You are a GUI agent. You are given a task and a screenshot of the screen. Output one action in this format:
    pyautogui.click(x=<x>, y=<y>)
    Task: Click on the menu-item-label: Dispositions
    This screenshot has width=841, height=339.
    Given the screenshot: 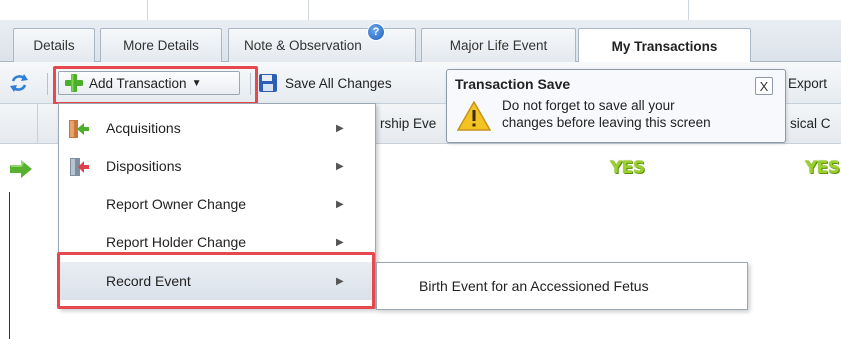 What is the action you would take?
    pyautogui.click(x=144, y=166)
    